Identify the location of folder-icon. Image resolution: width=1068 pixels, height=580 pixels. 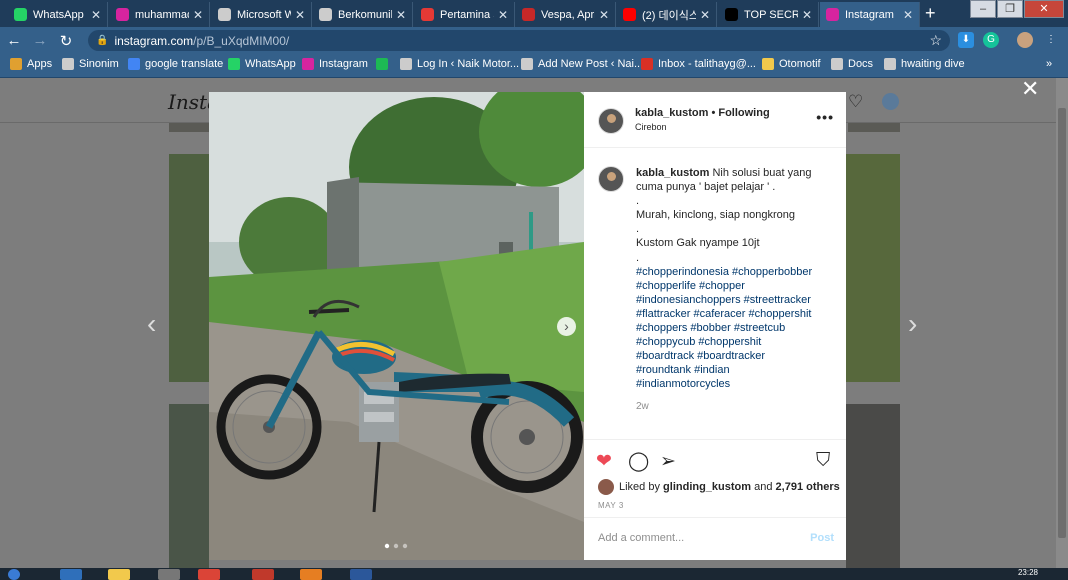
(119, 574).